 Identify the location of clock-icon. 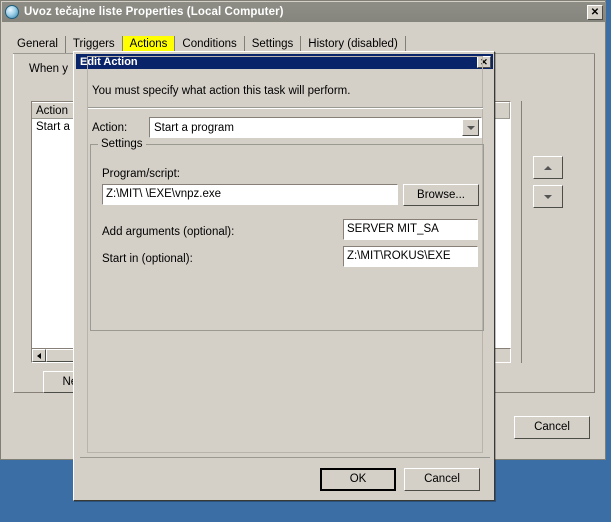
(12, 12).